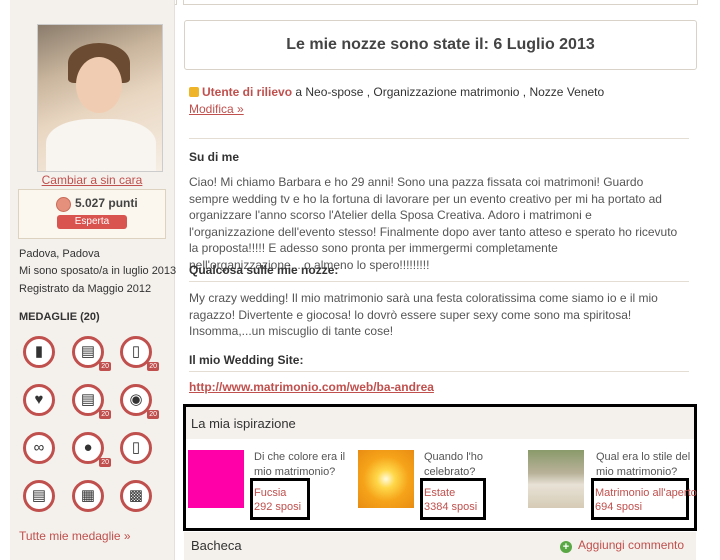  I want to click on chat-bubble-icon: ● 20, so click(91, 449).